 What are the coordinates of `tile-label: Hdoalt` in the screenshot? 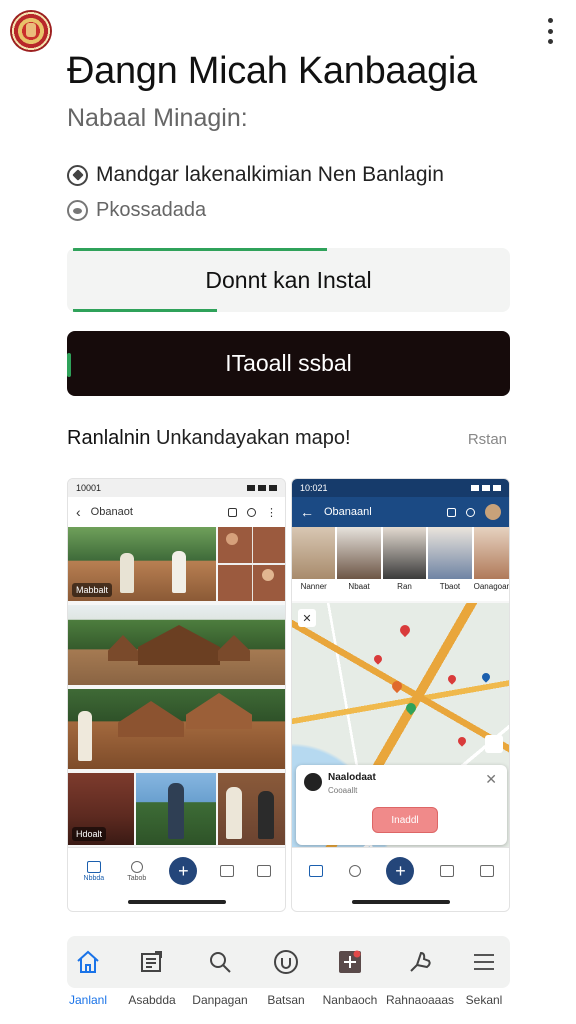 It's located at (89, 834).